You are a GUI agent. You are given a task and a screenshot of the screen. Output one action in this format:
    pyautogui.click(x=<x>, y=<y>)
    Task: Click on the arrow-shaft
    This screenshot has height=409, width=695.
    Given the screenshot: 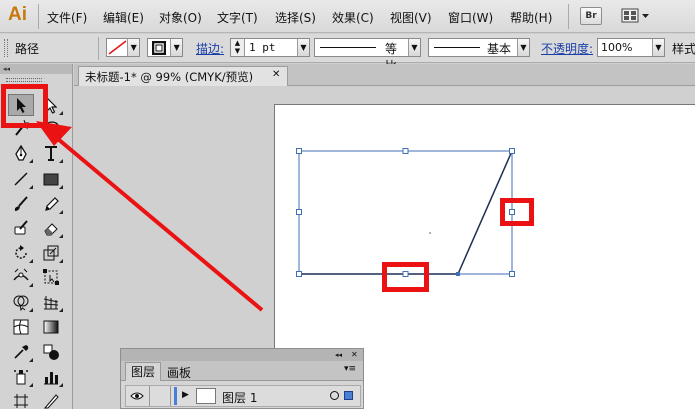 What is the action you would take?
    pyautogui.click(x=160, y=224)
    